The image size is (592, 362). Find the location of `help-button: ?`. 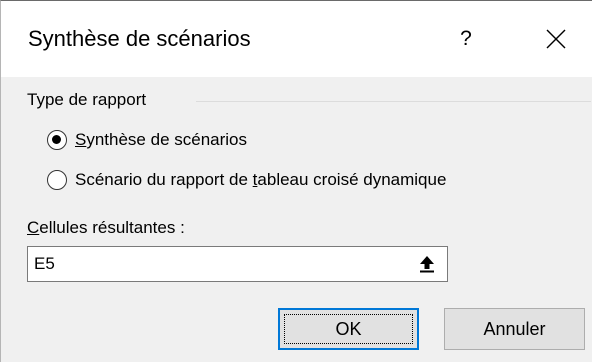

help-button: ? is located at coordinates (466, 39).